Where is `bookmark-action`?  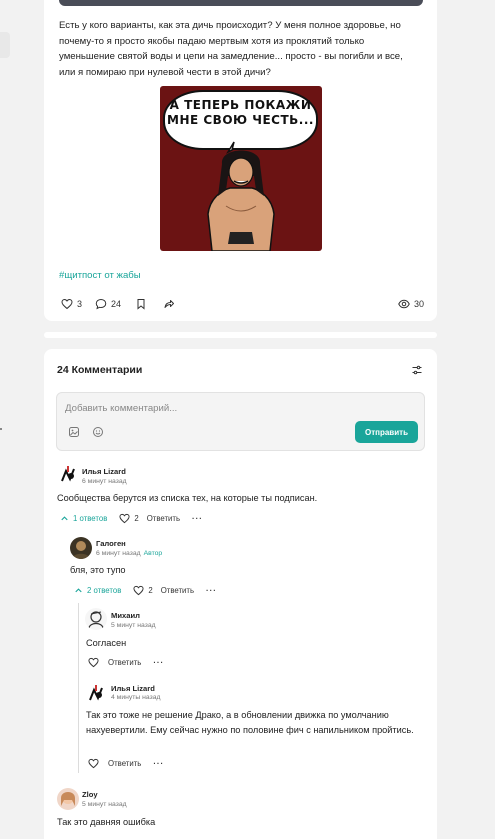 bookmark-action is located at coordinates (141, 304).